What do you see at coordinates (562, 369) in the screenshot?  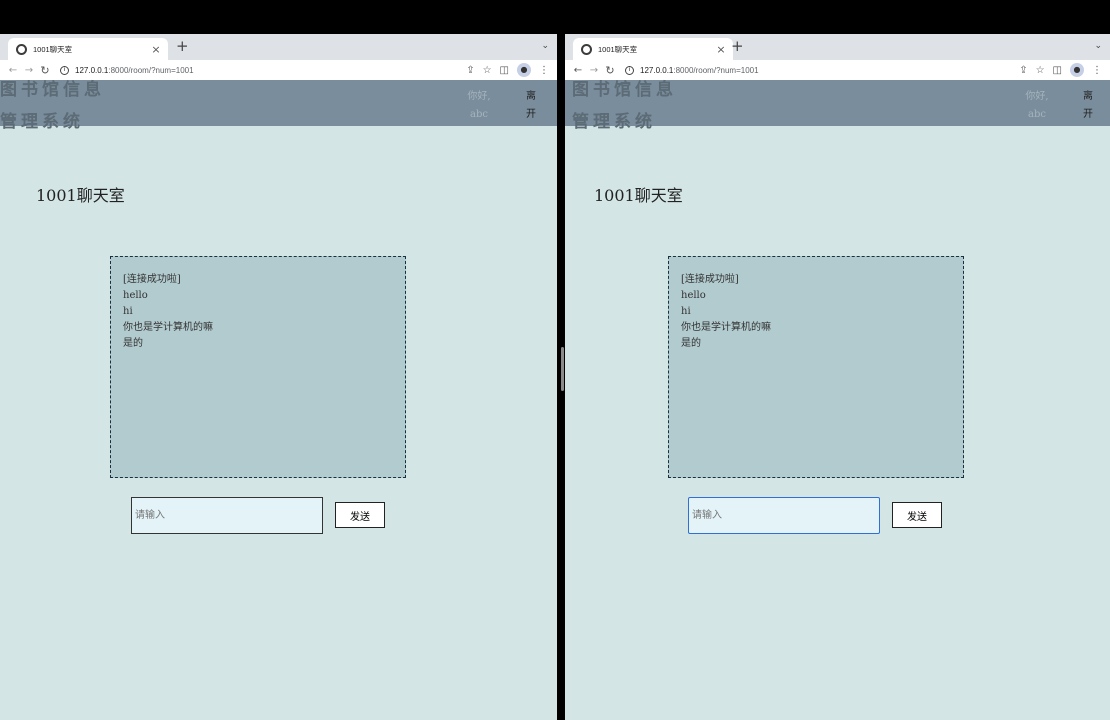 I see `split-view-divider` at bounding box center [562, 369].